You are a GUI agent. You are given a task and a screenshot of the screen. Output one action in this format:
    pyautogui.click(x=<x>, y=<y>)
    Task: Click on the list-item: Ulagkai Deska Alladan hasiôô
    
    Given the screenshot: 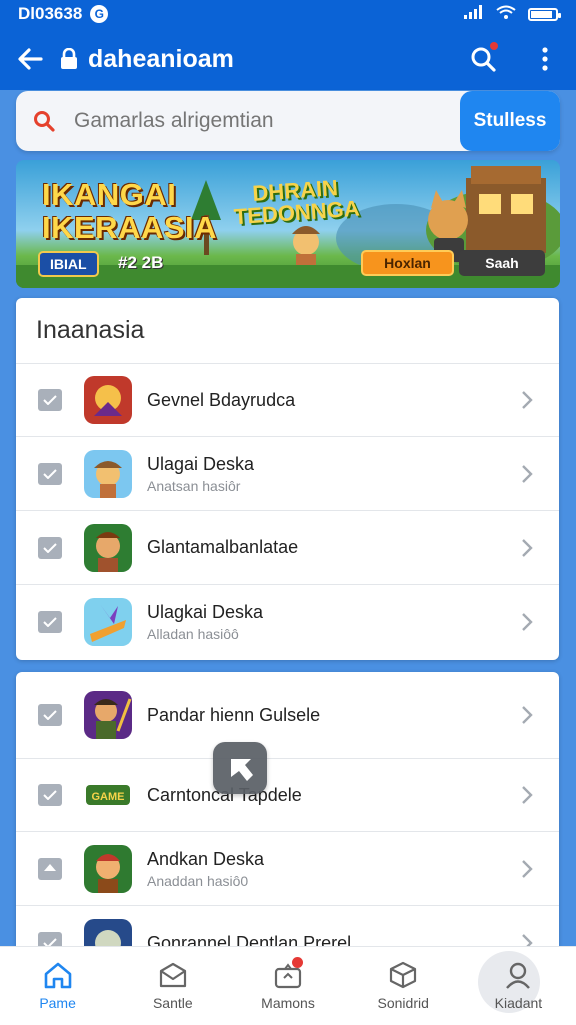 What is the action you would take?
    pyautogui.click(x=287, y=622)
    